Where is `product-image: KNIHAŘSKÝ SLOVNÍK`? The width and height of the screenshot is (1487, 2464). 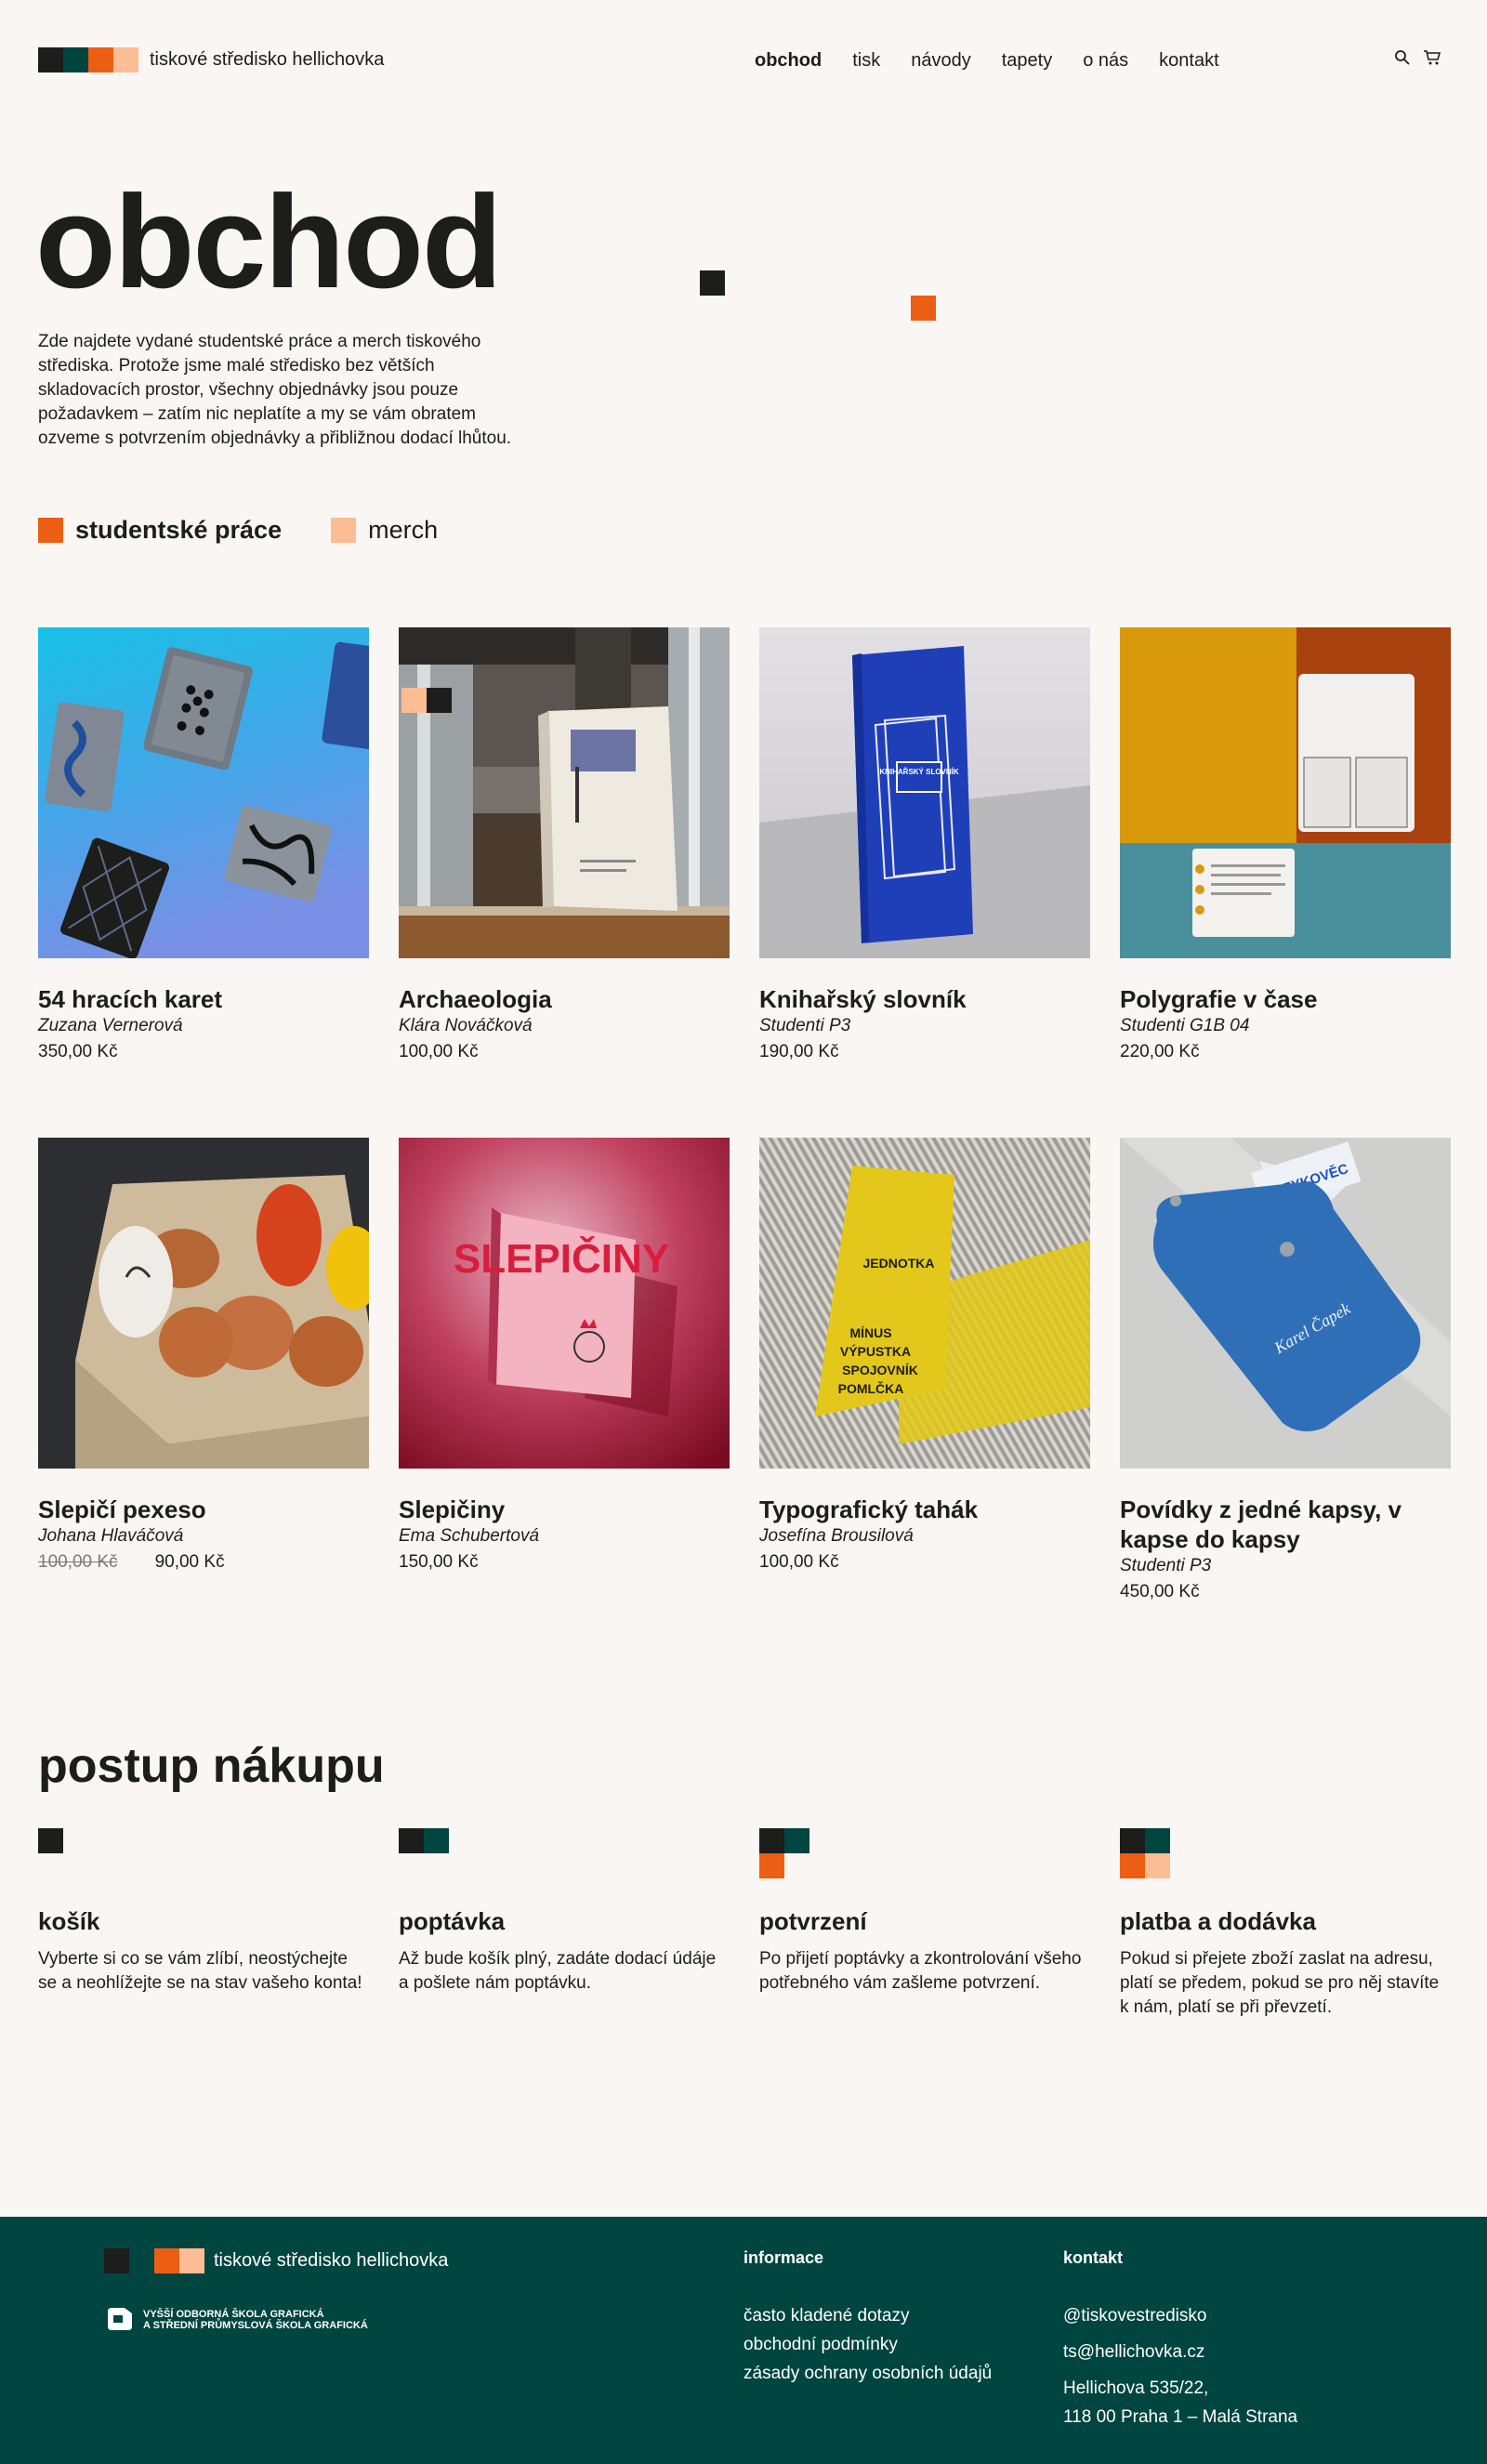 product-image: KNIHAŘSKÝ SLOVNÍK is located at coordinates (924, 793).